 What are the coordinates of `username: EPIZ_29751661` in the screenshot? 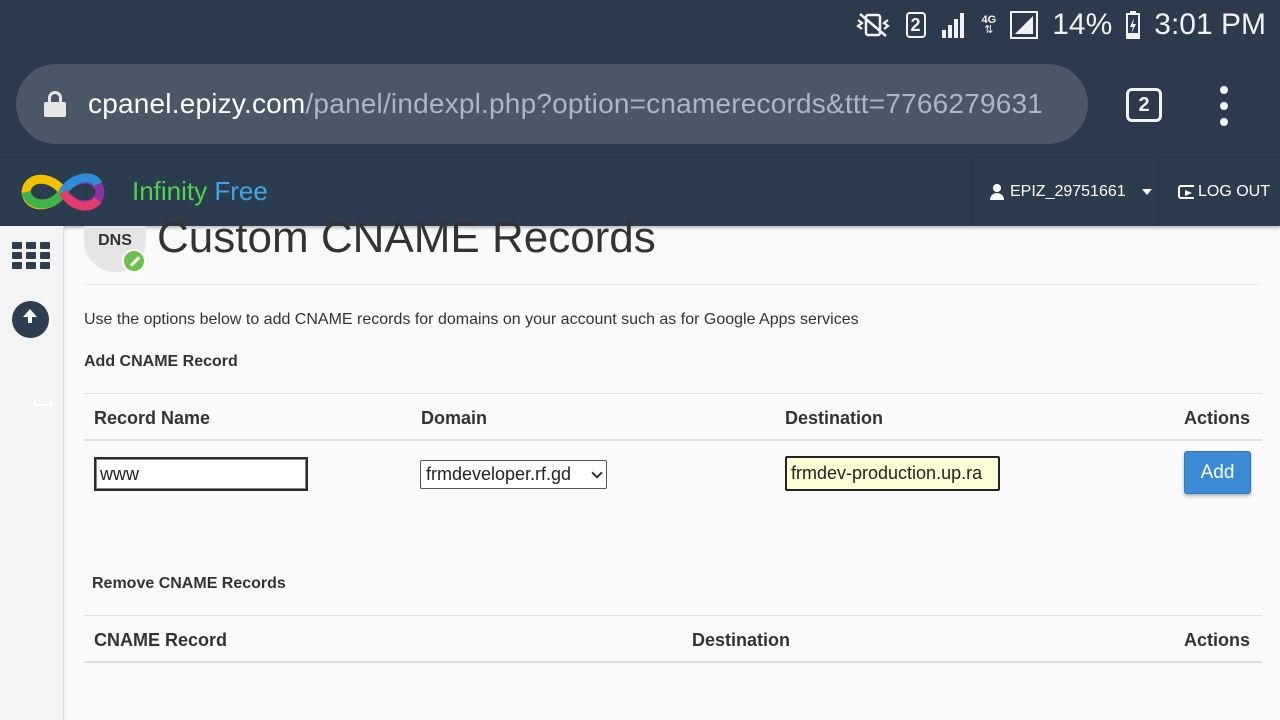 It's located at (1068, 191).